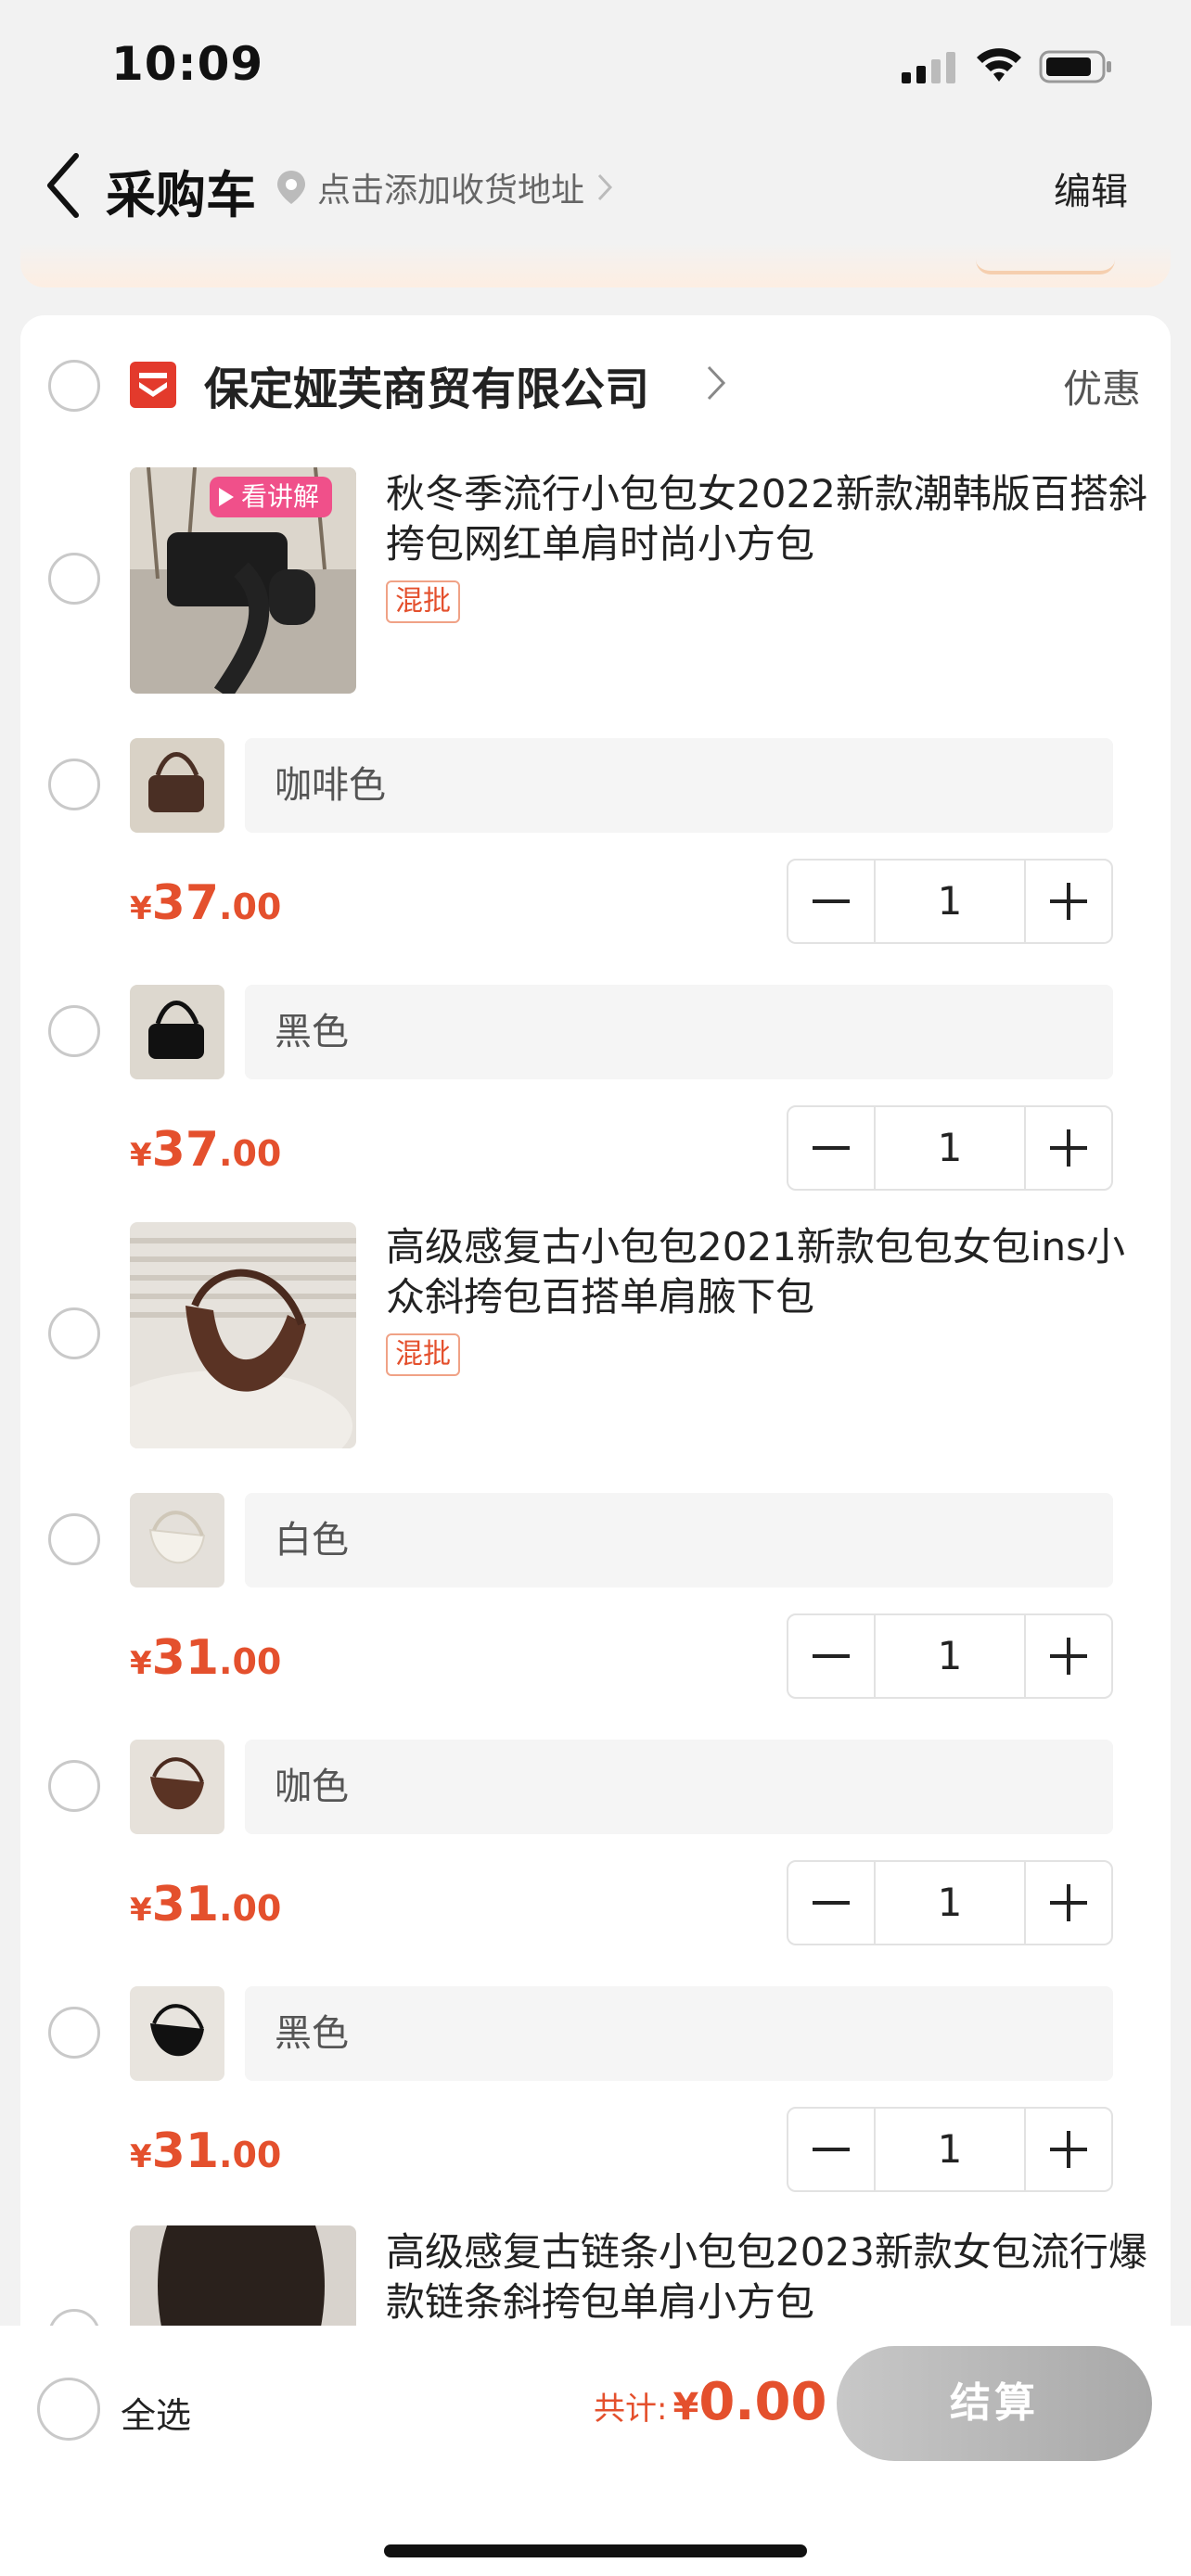 Image resolution: width=1191 pixels, height=2576 pixels. I want to click on edit-button: 编辑, so click(1091, 188).